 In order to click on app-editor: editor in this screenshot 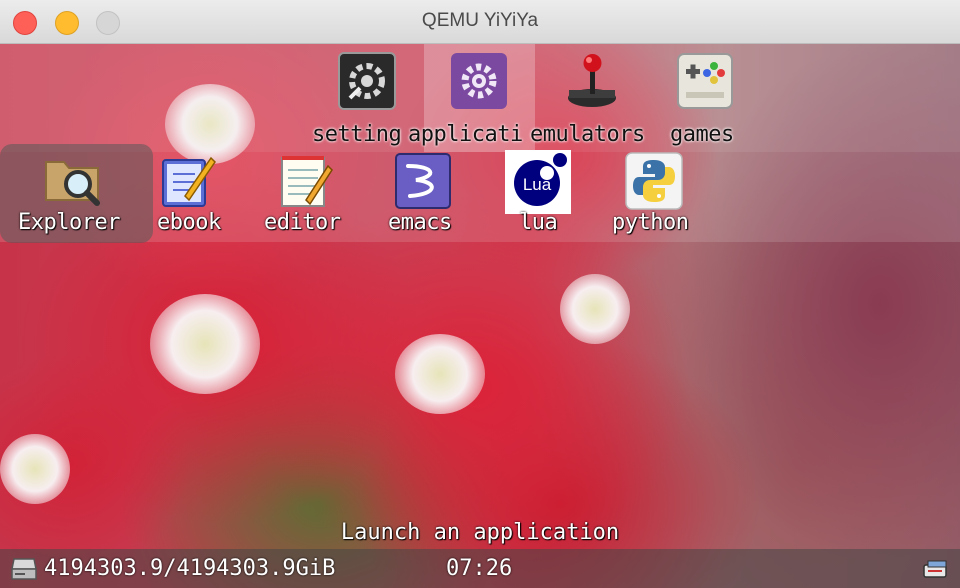, I will do `click(307, 196)`.